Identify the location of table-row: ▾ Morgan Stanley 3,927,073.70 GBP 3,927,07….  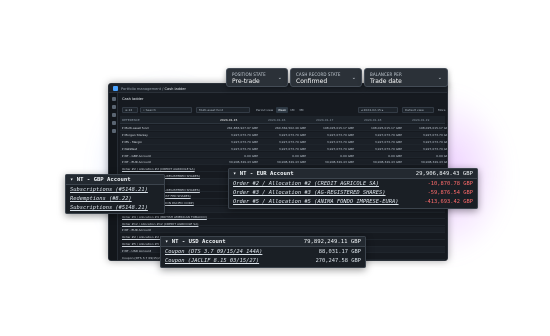
(284, 134).